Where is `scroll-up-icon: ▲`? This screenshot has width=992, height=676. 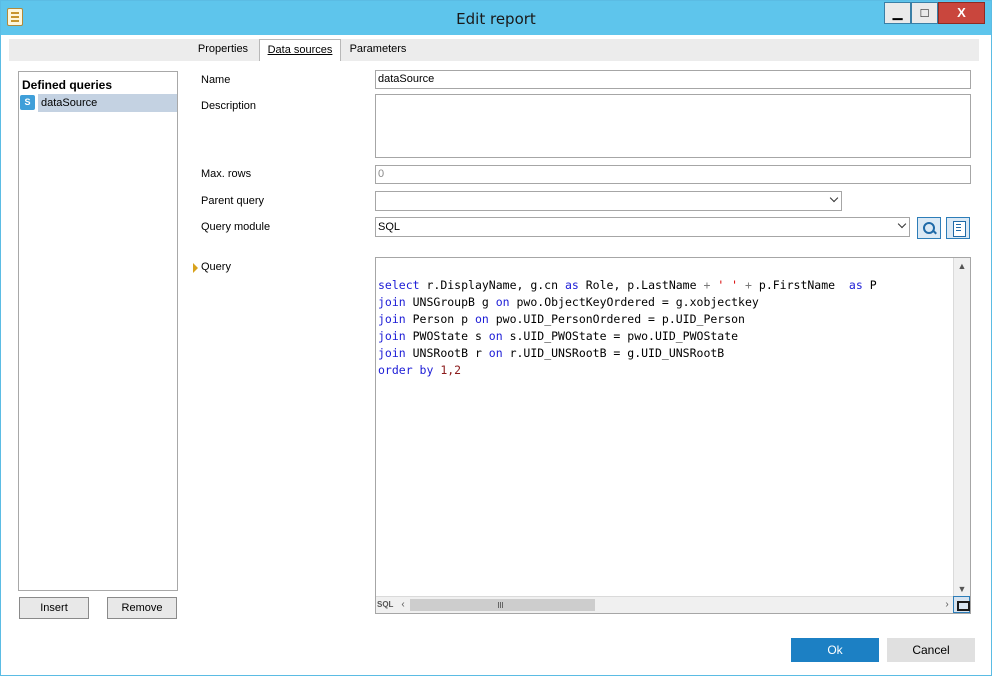
scroll-up-icon: ▲ is located at coordinates (962, 266).